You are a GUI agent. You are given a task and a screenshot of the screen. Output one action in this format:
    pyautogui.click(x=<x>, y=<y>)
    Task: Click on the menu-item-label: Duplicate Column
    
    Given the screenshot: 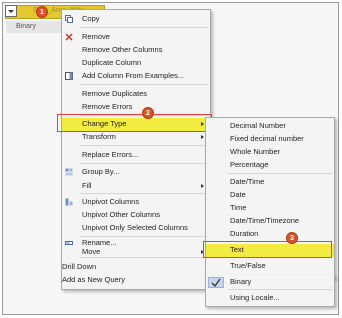 What is the action you would take?
    pyautogui.click(x=112, y=62)
    